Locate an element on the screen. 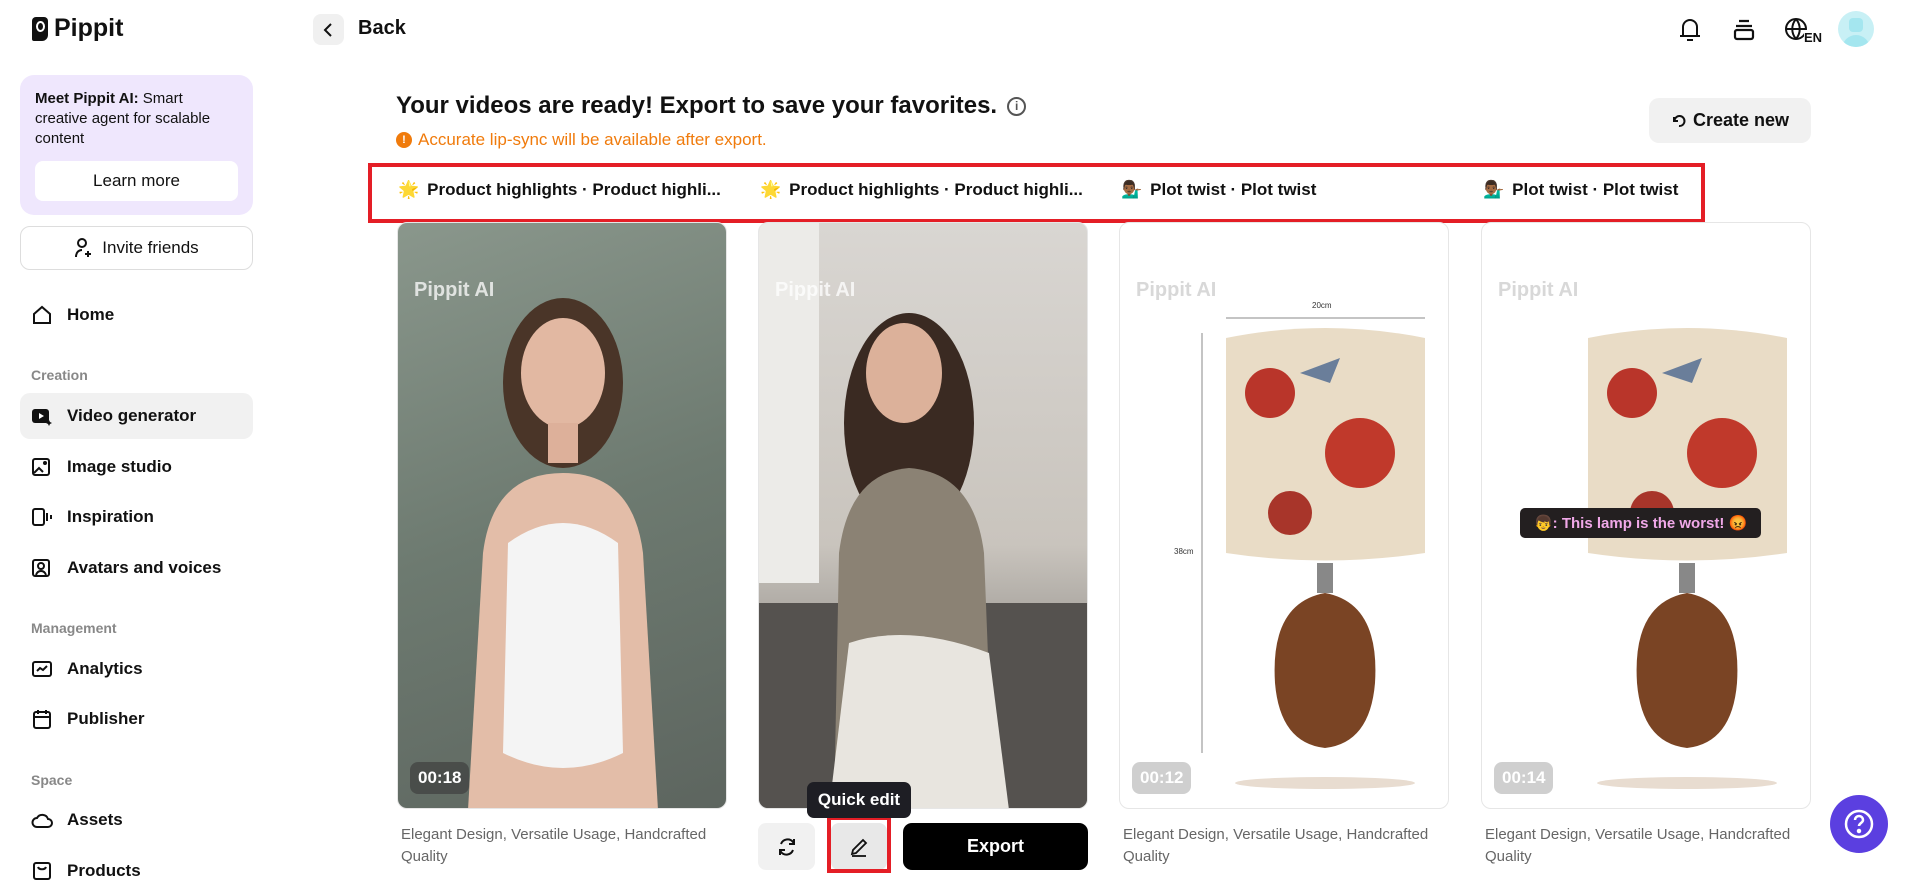  label: Products is located at coordinates (104, 870).